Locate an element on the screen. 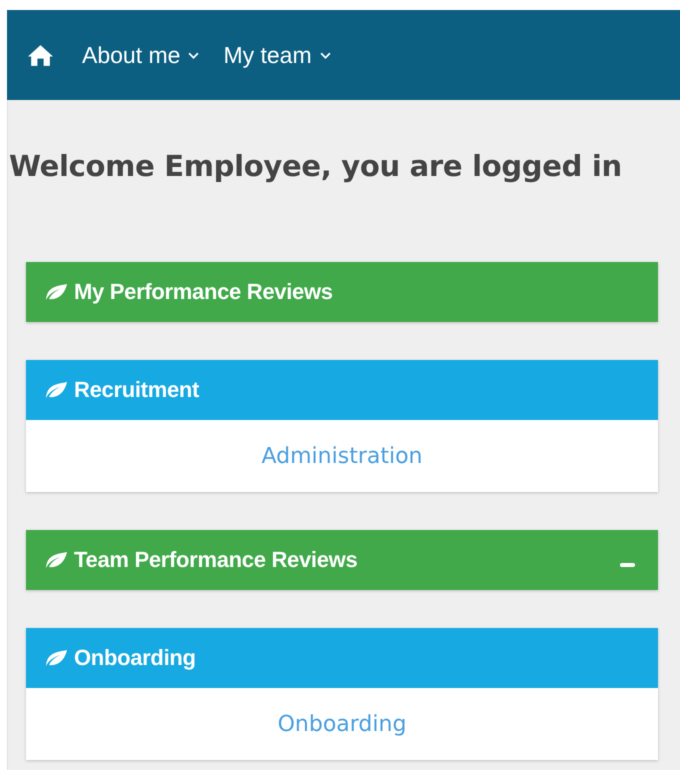 The image size is (680, 770). panel-title: My Performance Reviews is located at coordinates (203, 292).